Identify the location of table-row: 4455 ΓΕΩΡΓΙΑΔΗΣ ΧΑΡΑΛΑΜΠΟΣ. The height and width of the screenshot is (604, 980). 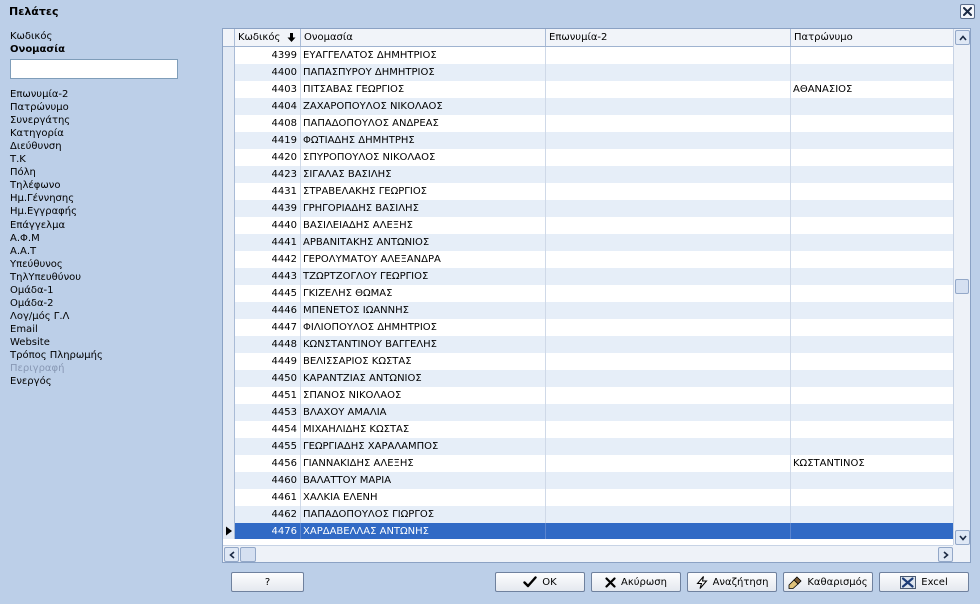
(588, 446).